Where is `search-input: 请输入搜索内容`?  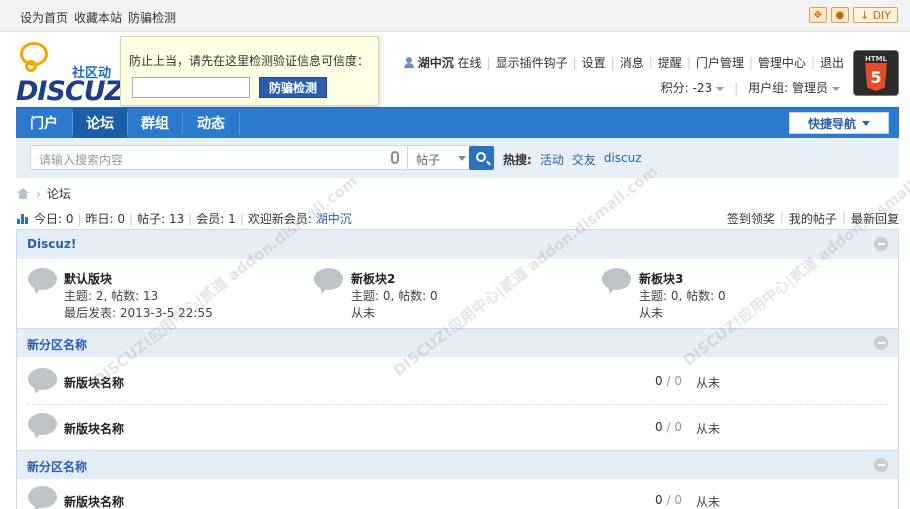 search-input: 请输入搜索内容 is located at coordinates (81, 159).